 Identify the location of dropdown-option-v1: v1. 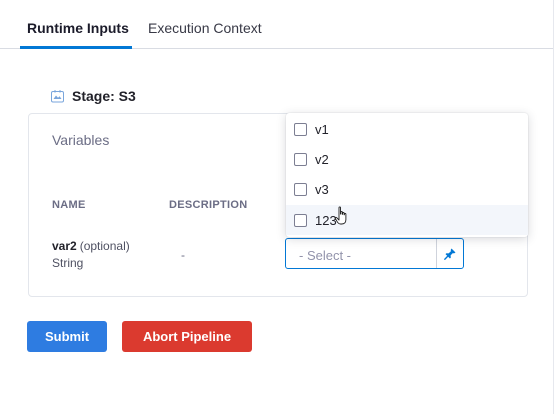
(407, 129).